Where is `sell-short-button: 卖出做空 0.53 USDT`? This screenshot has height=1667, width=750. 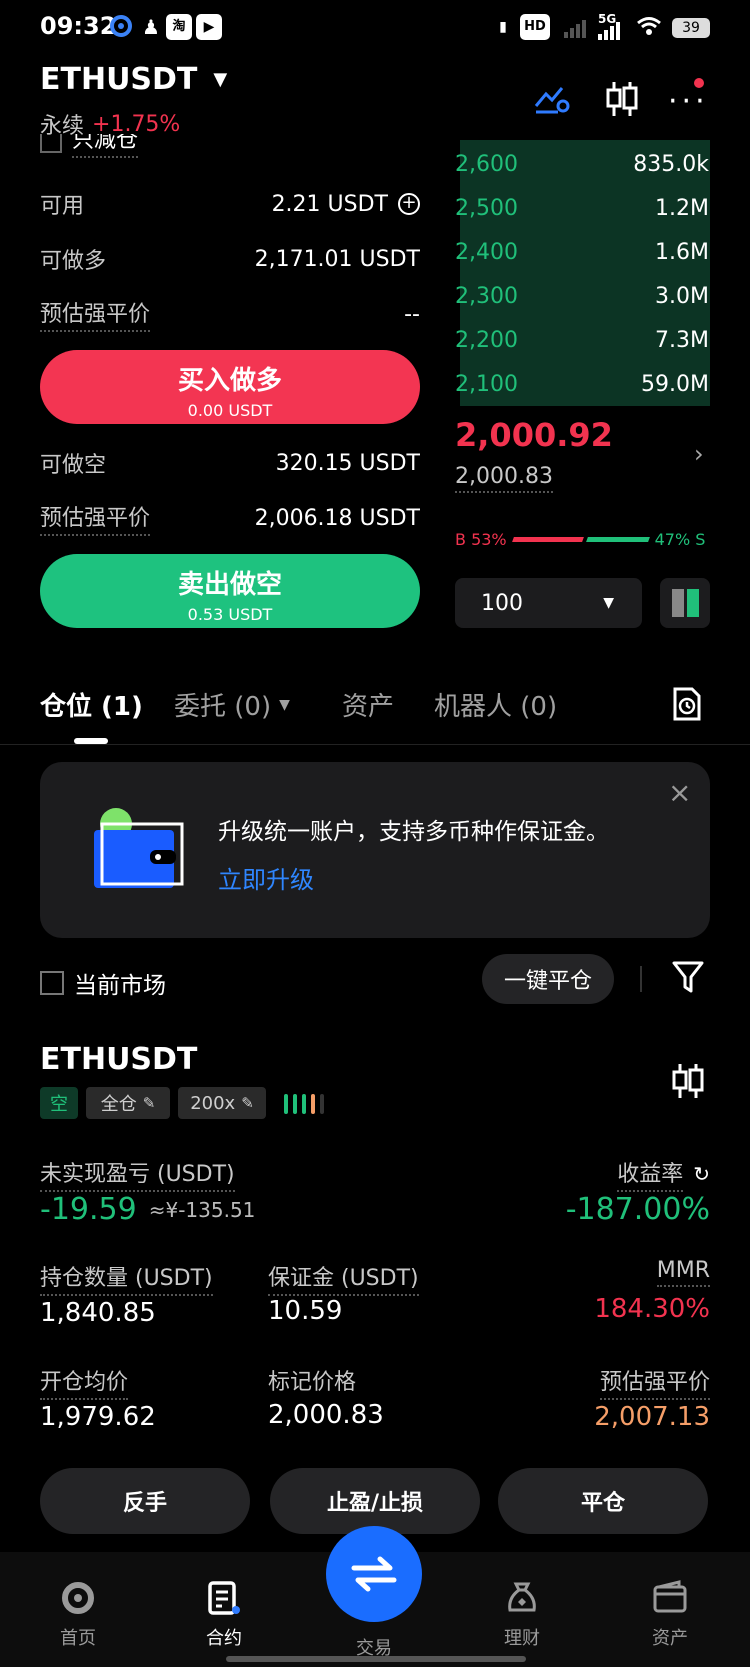 sell-short-button: 卖出做空 0.53 USDT is located at coordinates (230, 591).